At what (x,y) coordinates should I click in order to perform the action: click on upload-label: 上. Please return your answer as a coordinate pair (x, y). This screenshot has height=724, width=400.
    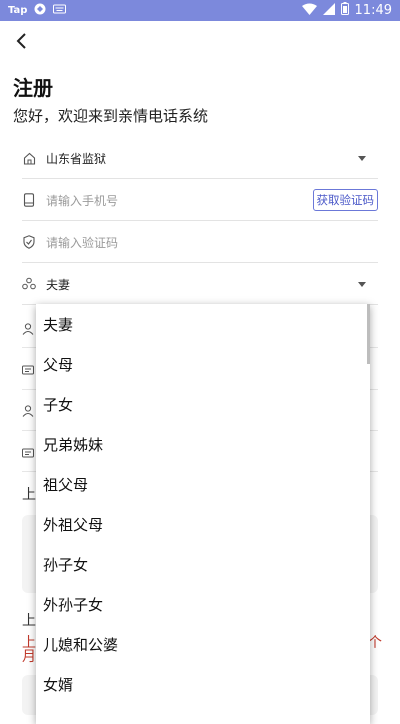
    Looking at the image, I should click on (29, 495).